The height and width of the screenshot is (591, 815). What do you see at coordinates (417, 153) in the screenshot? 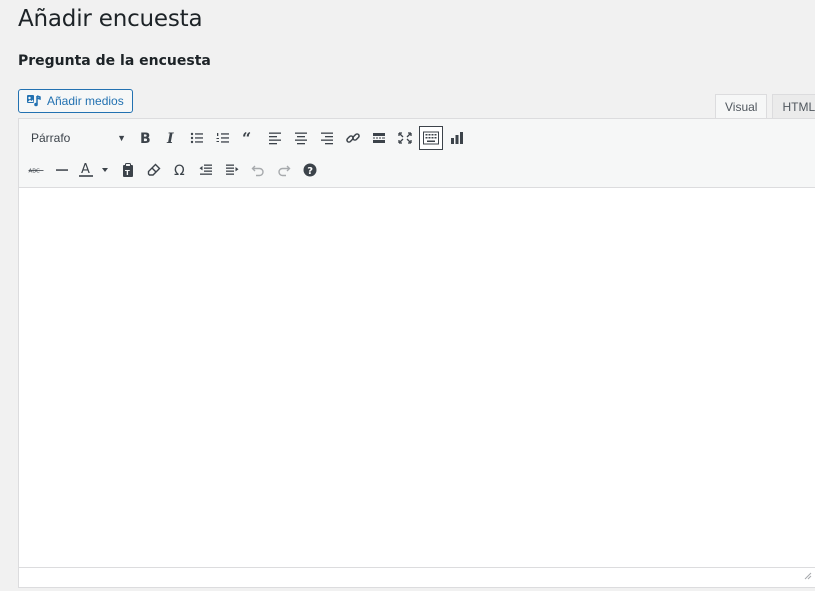
I see `editor-toolbar: Párrafo ▼ B I “ ABC A T Ω ?` at bounding box center [417, 153].